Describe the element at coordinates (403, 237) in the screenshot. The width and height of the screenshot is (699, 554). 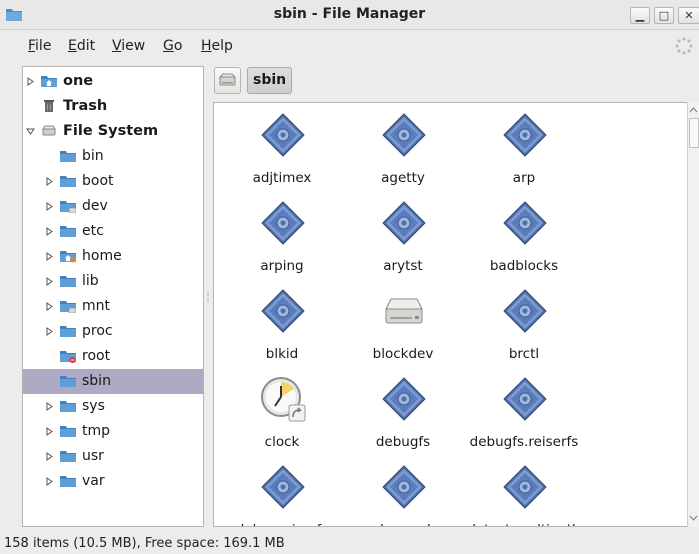
I see `file-item: arytst` at that location.